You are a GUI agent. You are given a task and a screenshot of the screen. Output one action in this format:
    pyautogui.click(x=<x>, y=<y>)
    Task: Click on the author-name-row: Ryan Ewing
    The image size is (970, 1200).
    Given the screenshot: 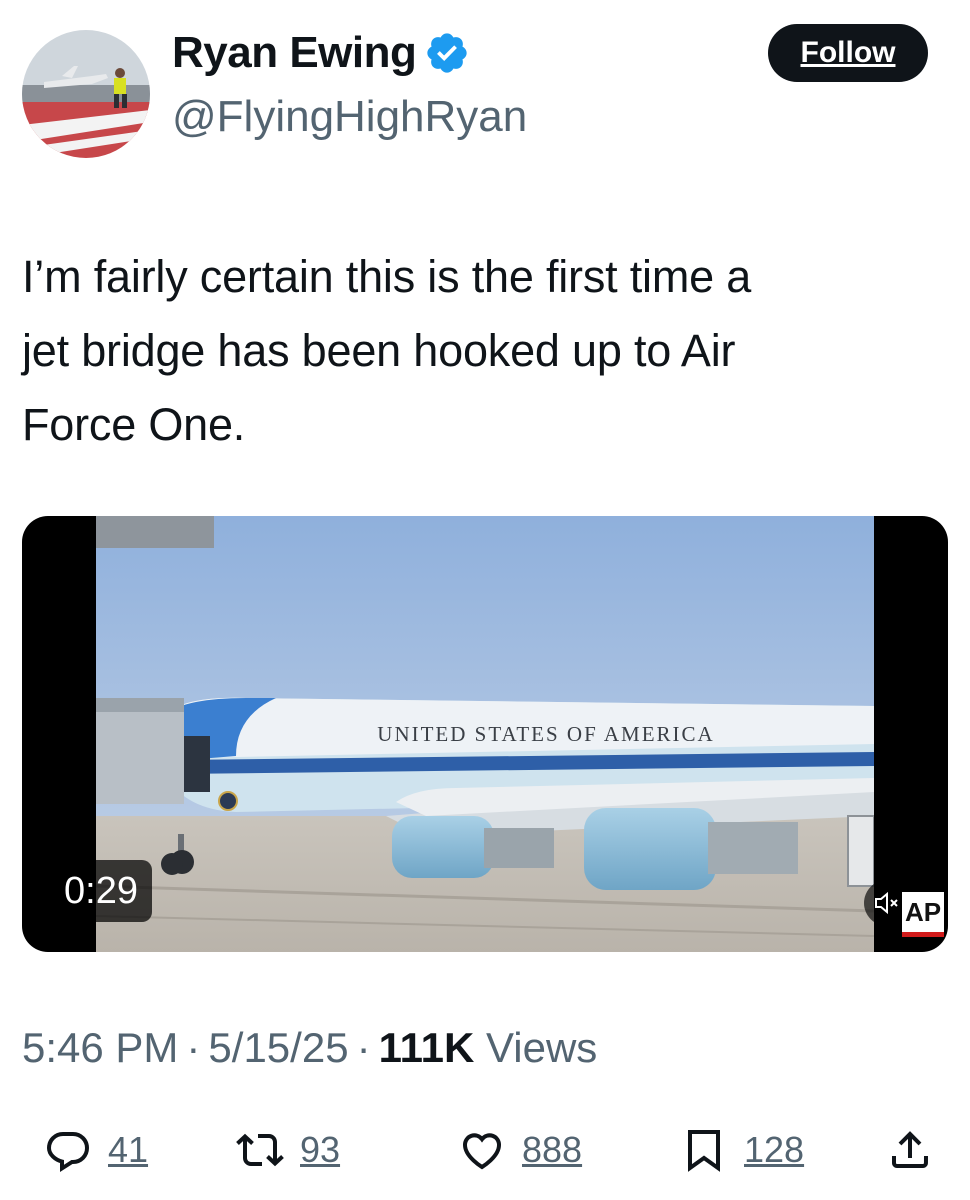 What is the action you would take?
    pyautogui.click(x=321, y=53)
    